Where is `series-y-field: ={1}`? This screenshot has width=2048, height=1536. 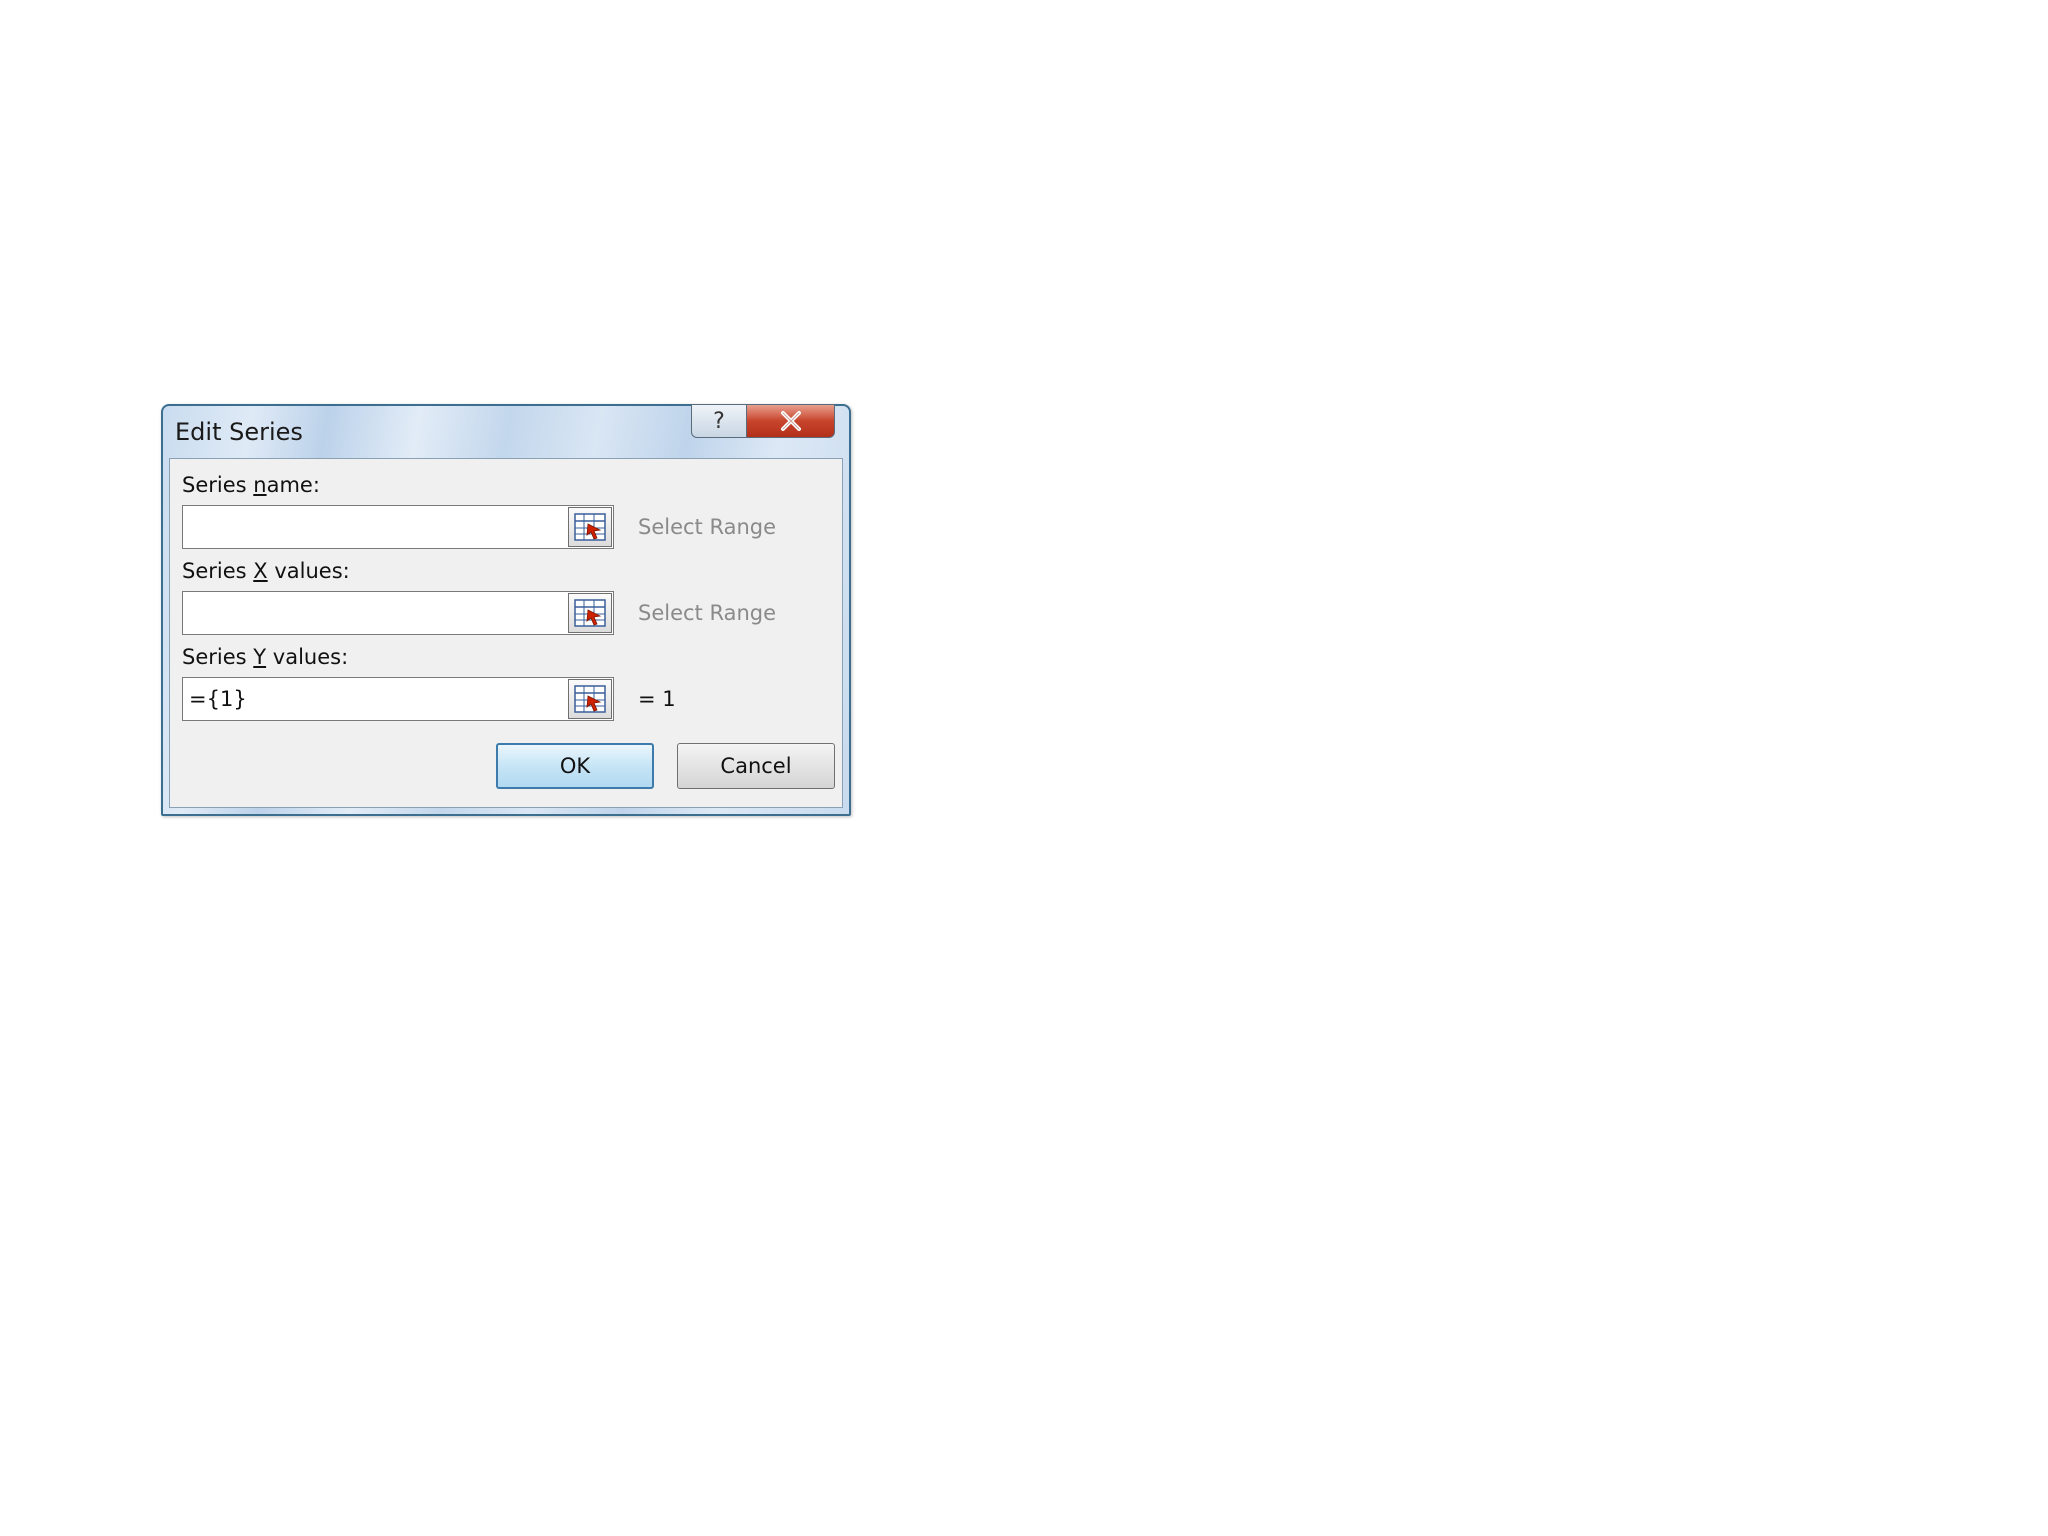 series-y-field: ={1} is located at coordinates (398, 699).